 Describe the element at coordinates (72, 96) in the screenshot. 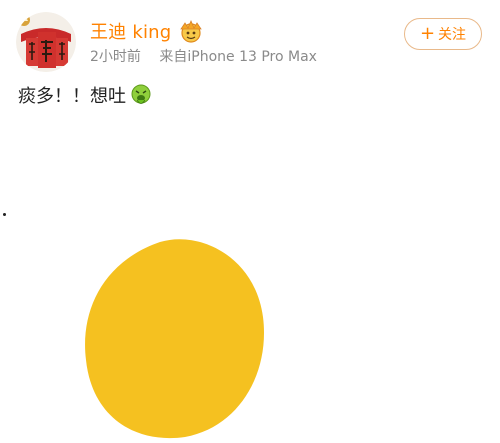

I see `post-text-content: 痰多！！想吐` at that location.